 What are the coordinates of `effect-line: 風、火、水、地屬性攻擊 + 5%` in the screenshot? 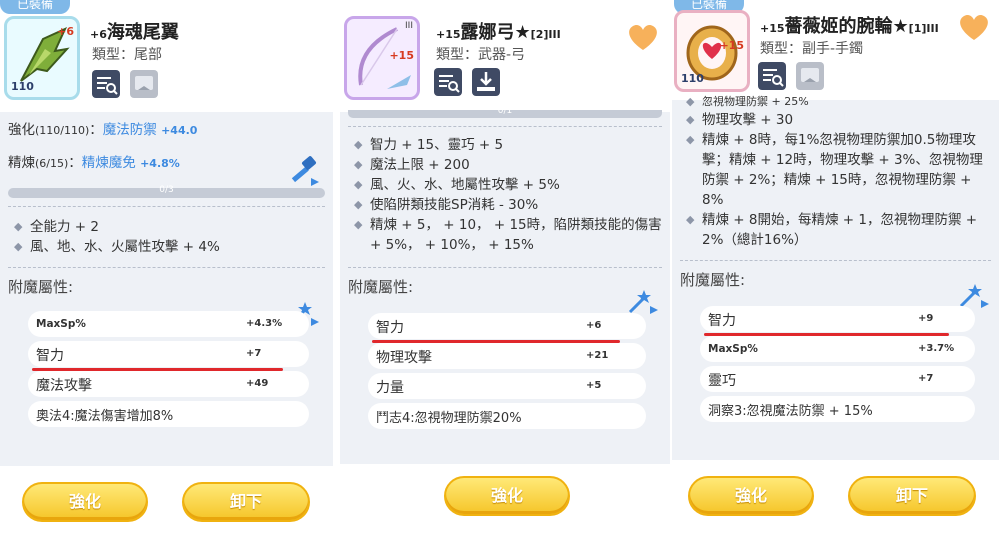 It's located at (505, 185).